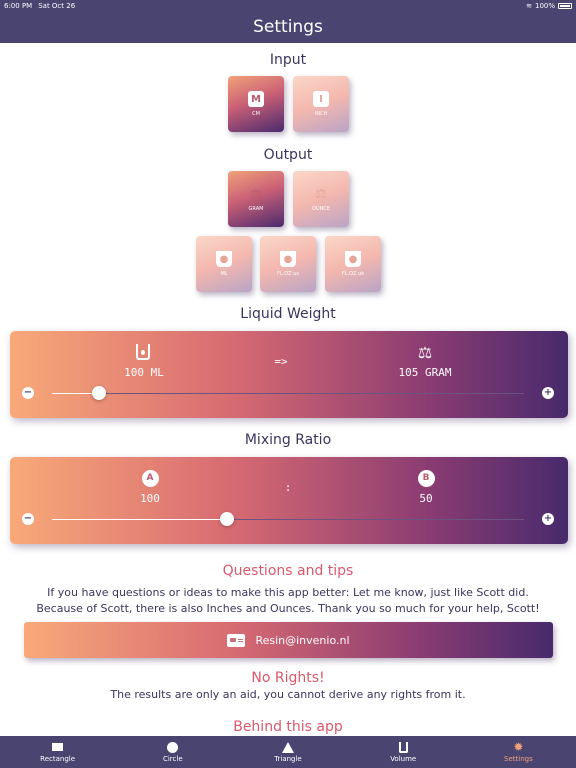 The height and width of the screenshot is (768, 576). I want to click on liquid-weight-panel: 100 ML => ⚖ 105 GRAM − +, so click(289, 374).